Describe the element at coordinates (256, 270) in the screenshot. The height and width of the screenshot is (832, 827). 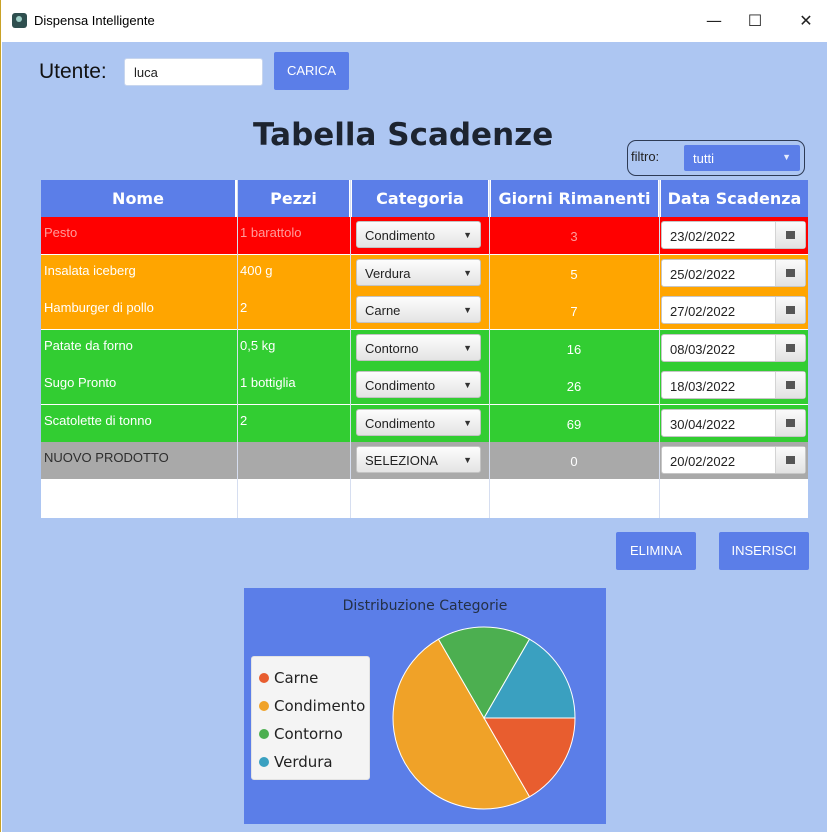
I see `cell-pezzi: 400 g` at that location.